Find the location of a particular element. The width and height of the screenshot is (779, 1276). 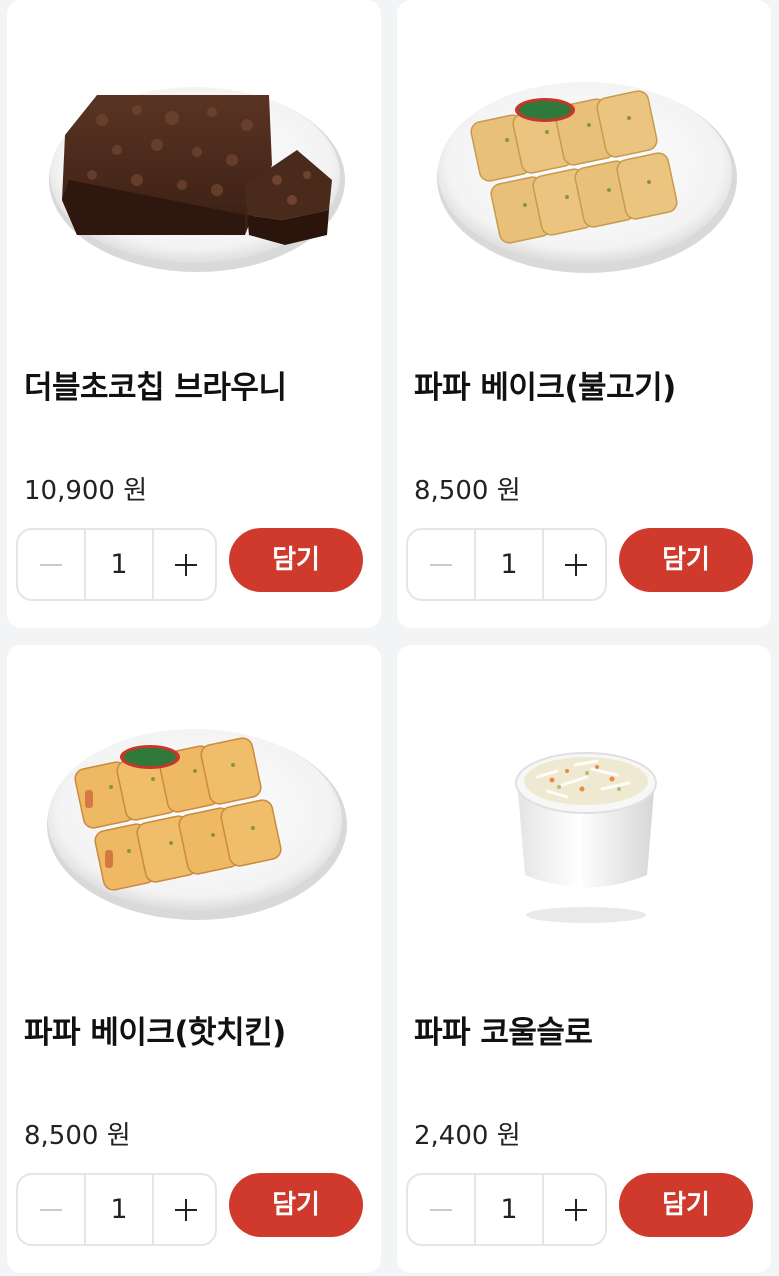

papa-bake-bulgogi-plate-image is located at coordinates (587, 177).